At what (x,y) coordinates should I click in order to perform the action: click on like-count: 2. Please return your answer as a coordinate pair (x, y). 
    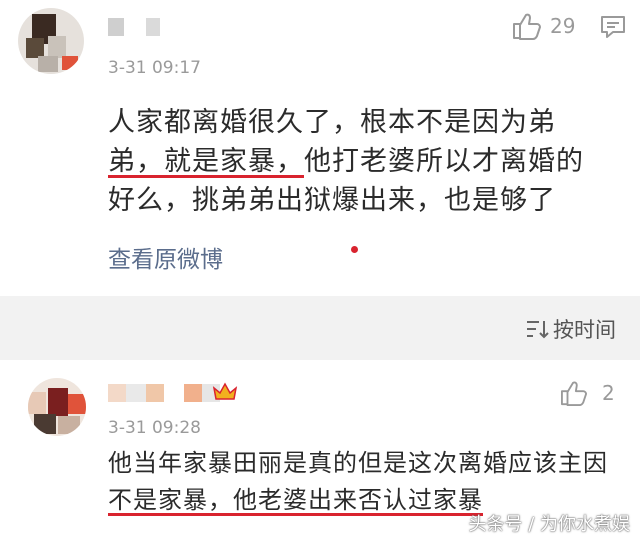
    Looking at the image, I should click on (608, 393).